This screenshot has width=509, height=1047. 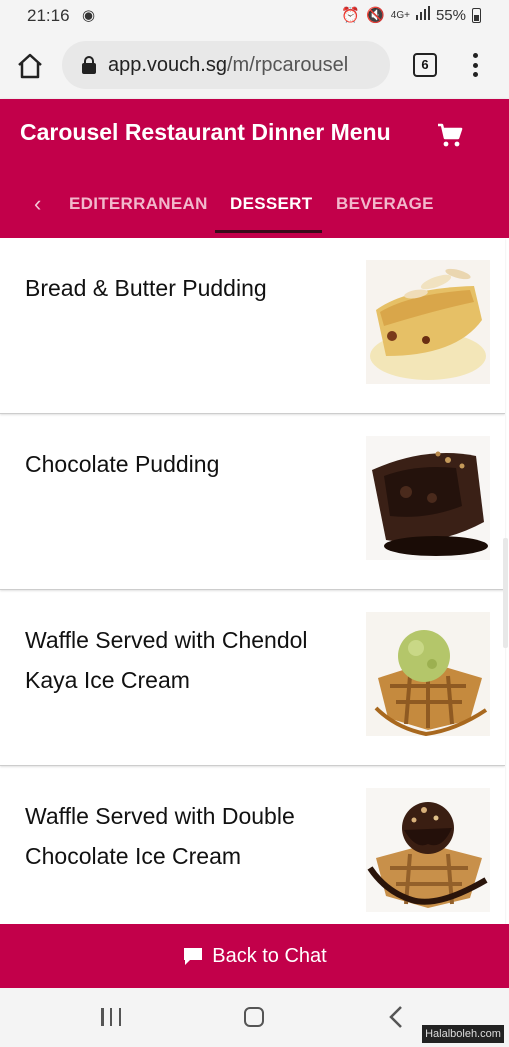 What do you see at coordinates (428, 674) in the screenshot?
I see `waffle-chendol-photo` at bounding box center [428, 674].